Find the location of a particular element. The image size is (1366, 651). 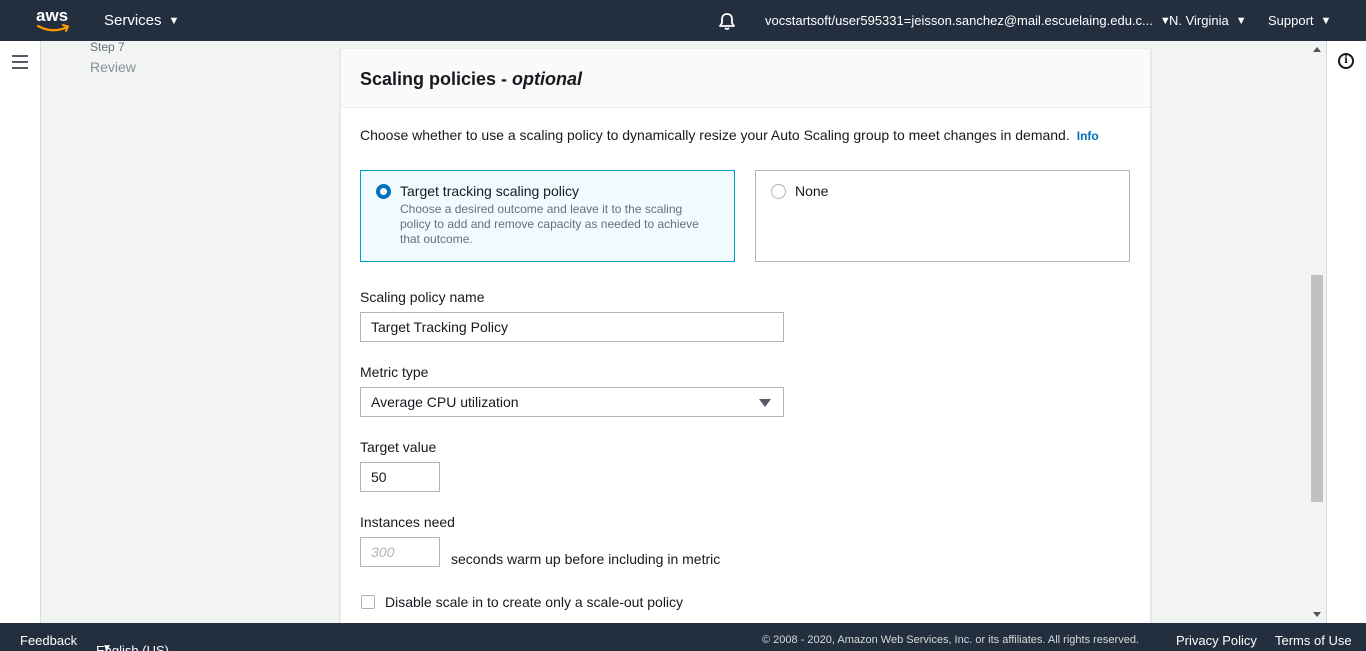

feedback-link: Feedback is located at coordinates (48, 640).